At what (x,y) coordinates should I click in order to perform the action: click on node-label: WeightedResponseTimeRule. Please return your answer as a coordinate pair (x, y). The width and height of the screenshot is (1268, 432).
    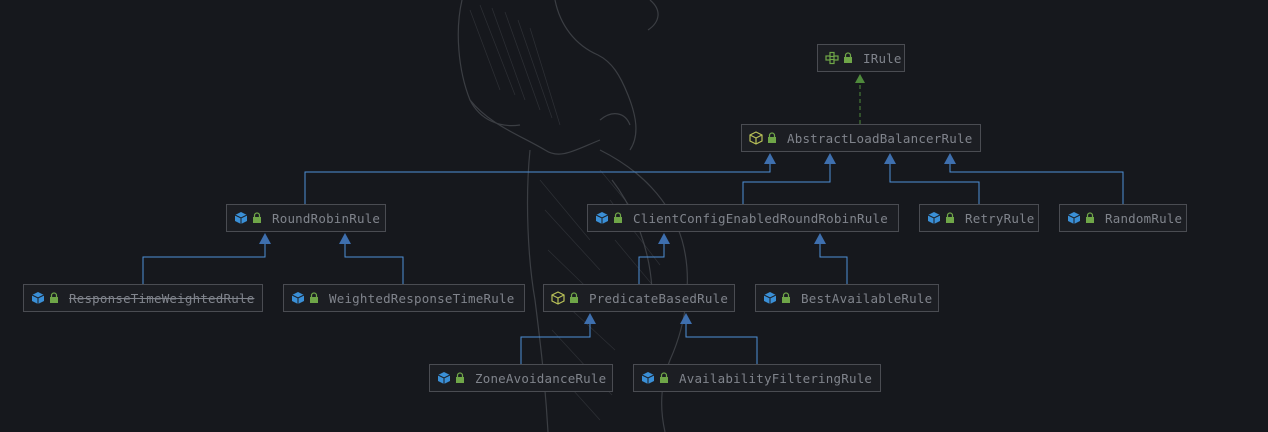
    Looking at the image, I should click on (422, 298).